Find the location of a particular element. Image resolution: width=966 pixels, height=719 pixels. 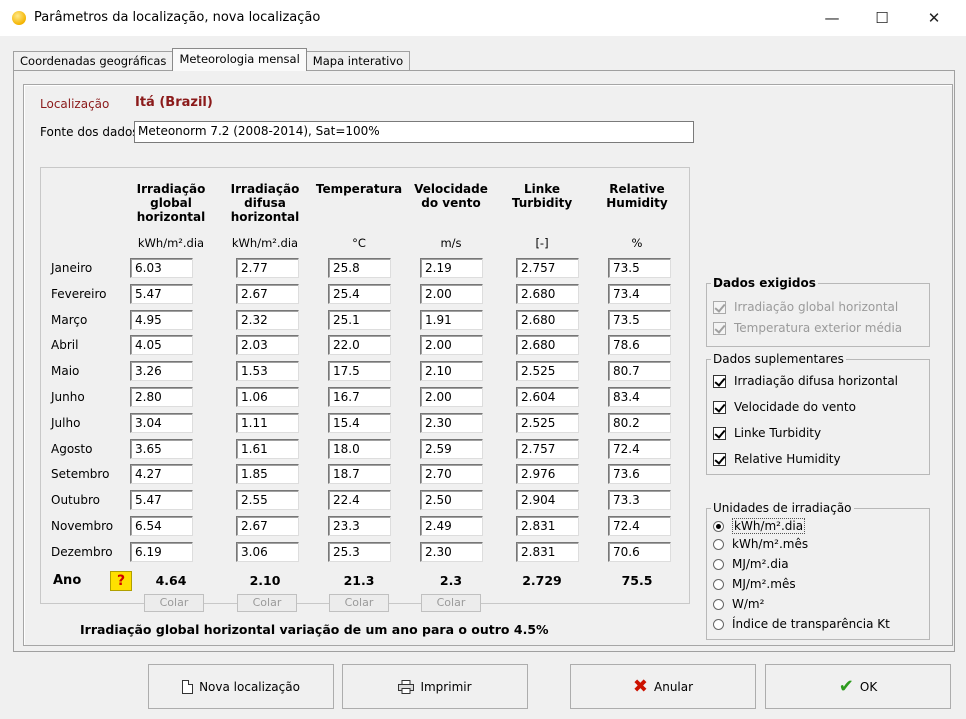

cell-relative-humidity: 83.4 is located at coordinates (639, 397).